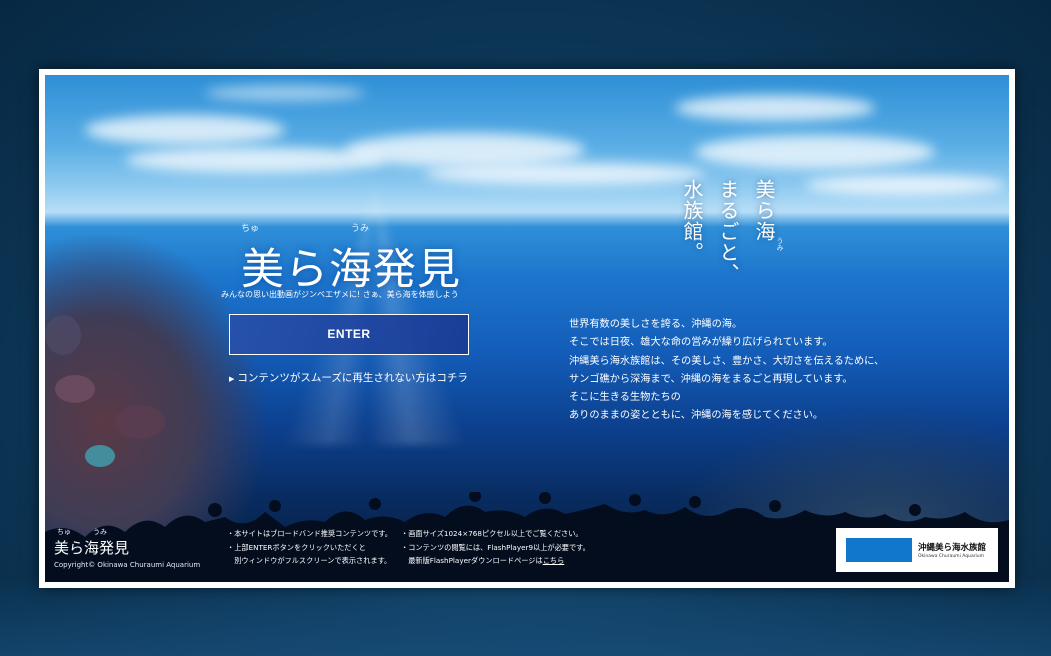 The image size is (1051, 656). Describe the element at coordinates (349, 334) in the screenshot. I see `enter-button: ENTER` at that location.